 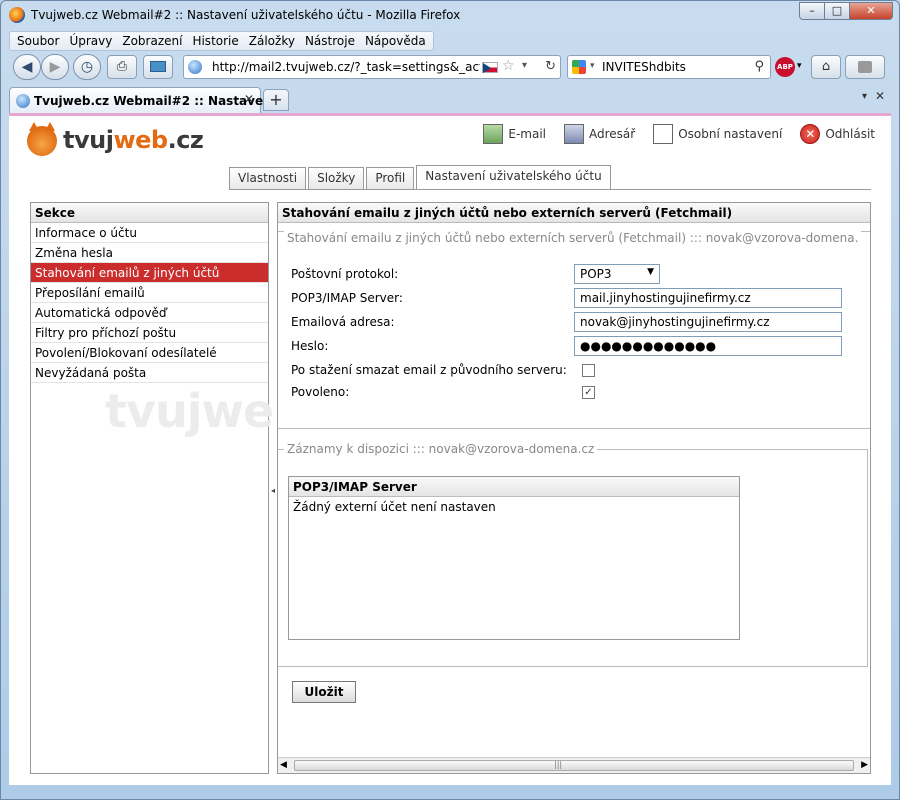 I want to click on settings-icon, so click(x=663, y=134).